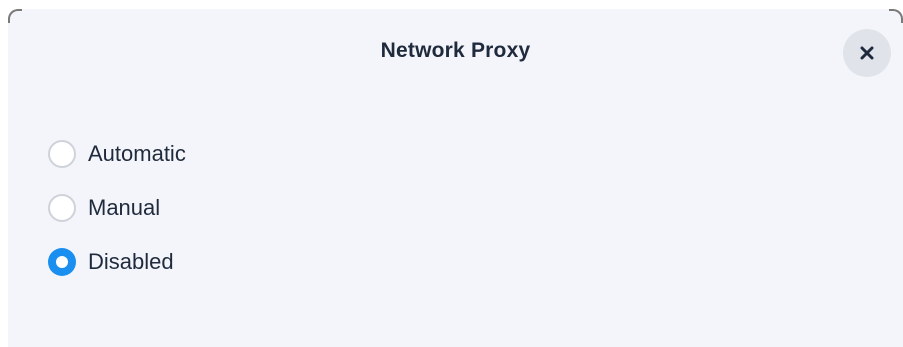  I want to click on proxy-mode-radio-group: Automatic Manual Disabled, so click(117, 220).